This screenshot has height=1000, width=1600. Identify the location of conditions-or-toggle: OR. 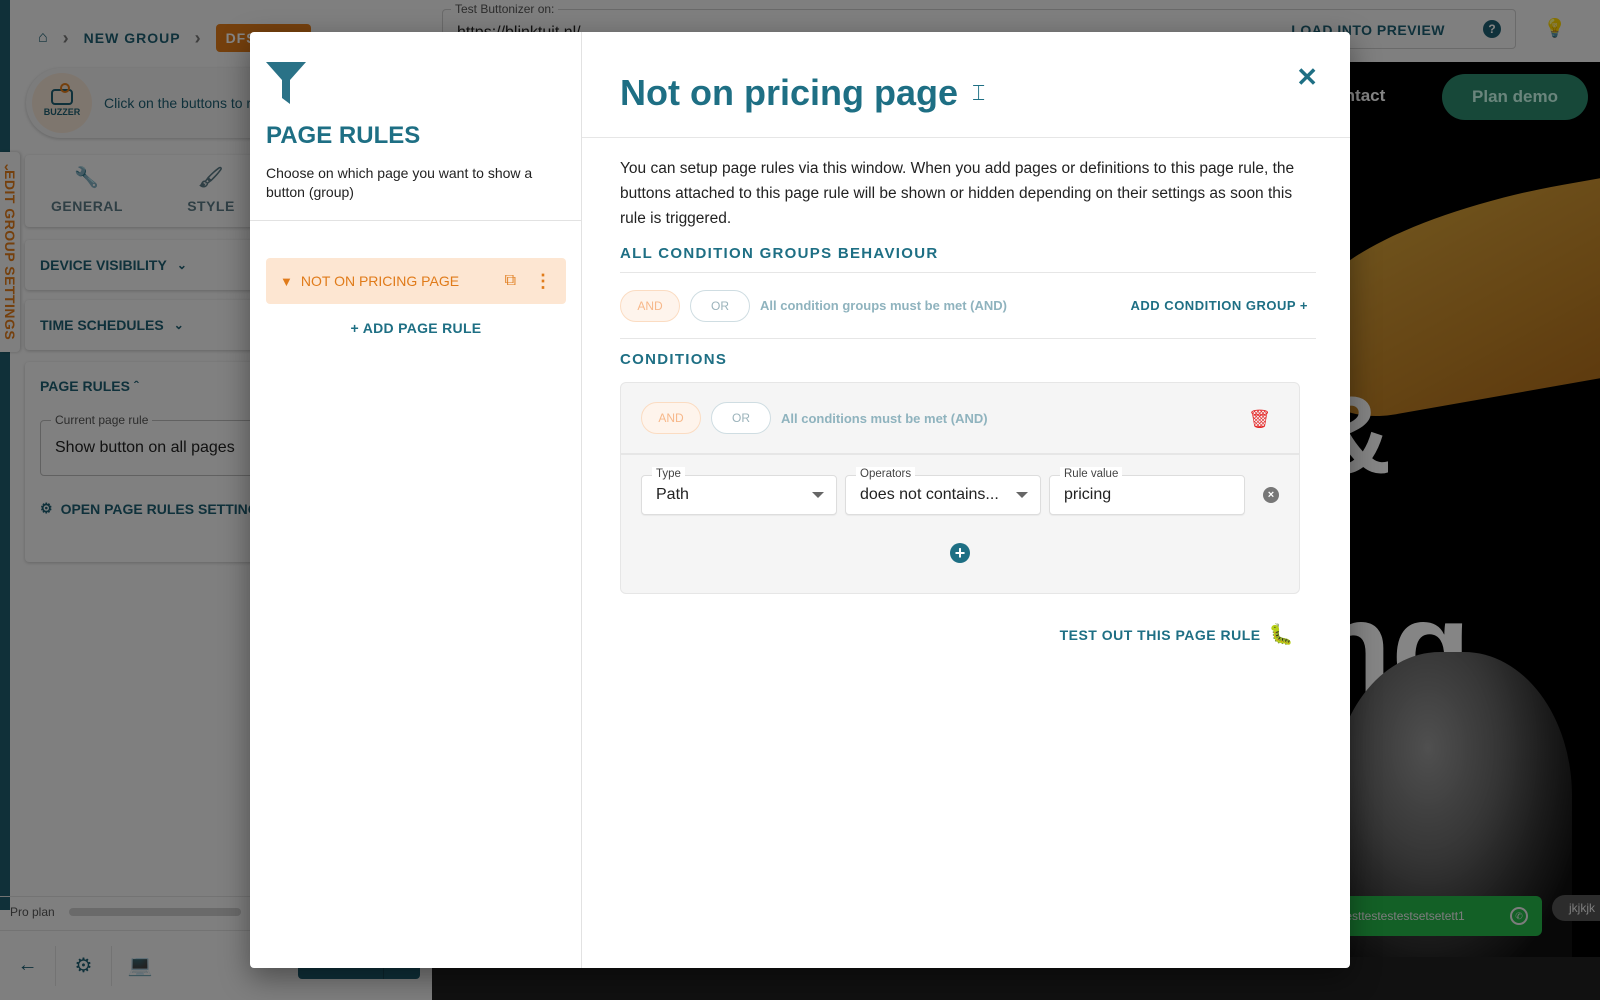
(741, 418).